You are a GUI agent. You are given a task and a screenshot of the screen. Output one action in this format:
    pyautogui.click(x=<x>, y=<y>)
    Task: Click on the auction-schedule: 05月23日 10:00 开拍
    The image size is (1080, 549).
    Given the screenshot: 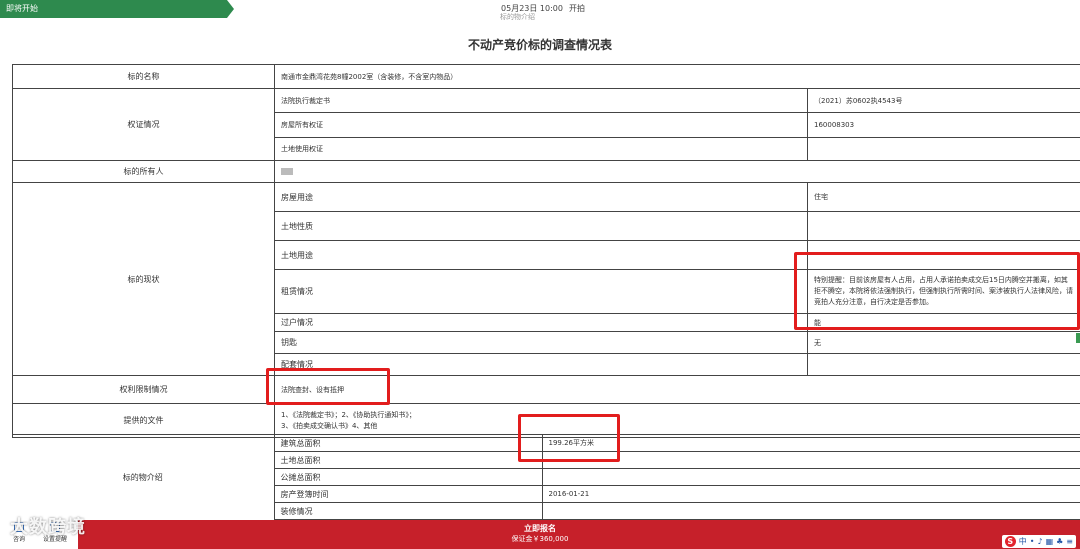 What is the action you would take?
    pyautogui.click(x=540, y=9)
    